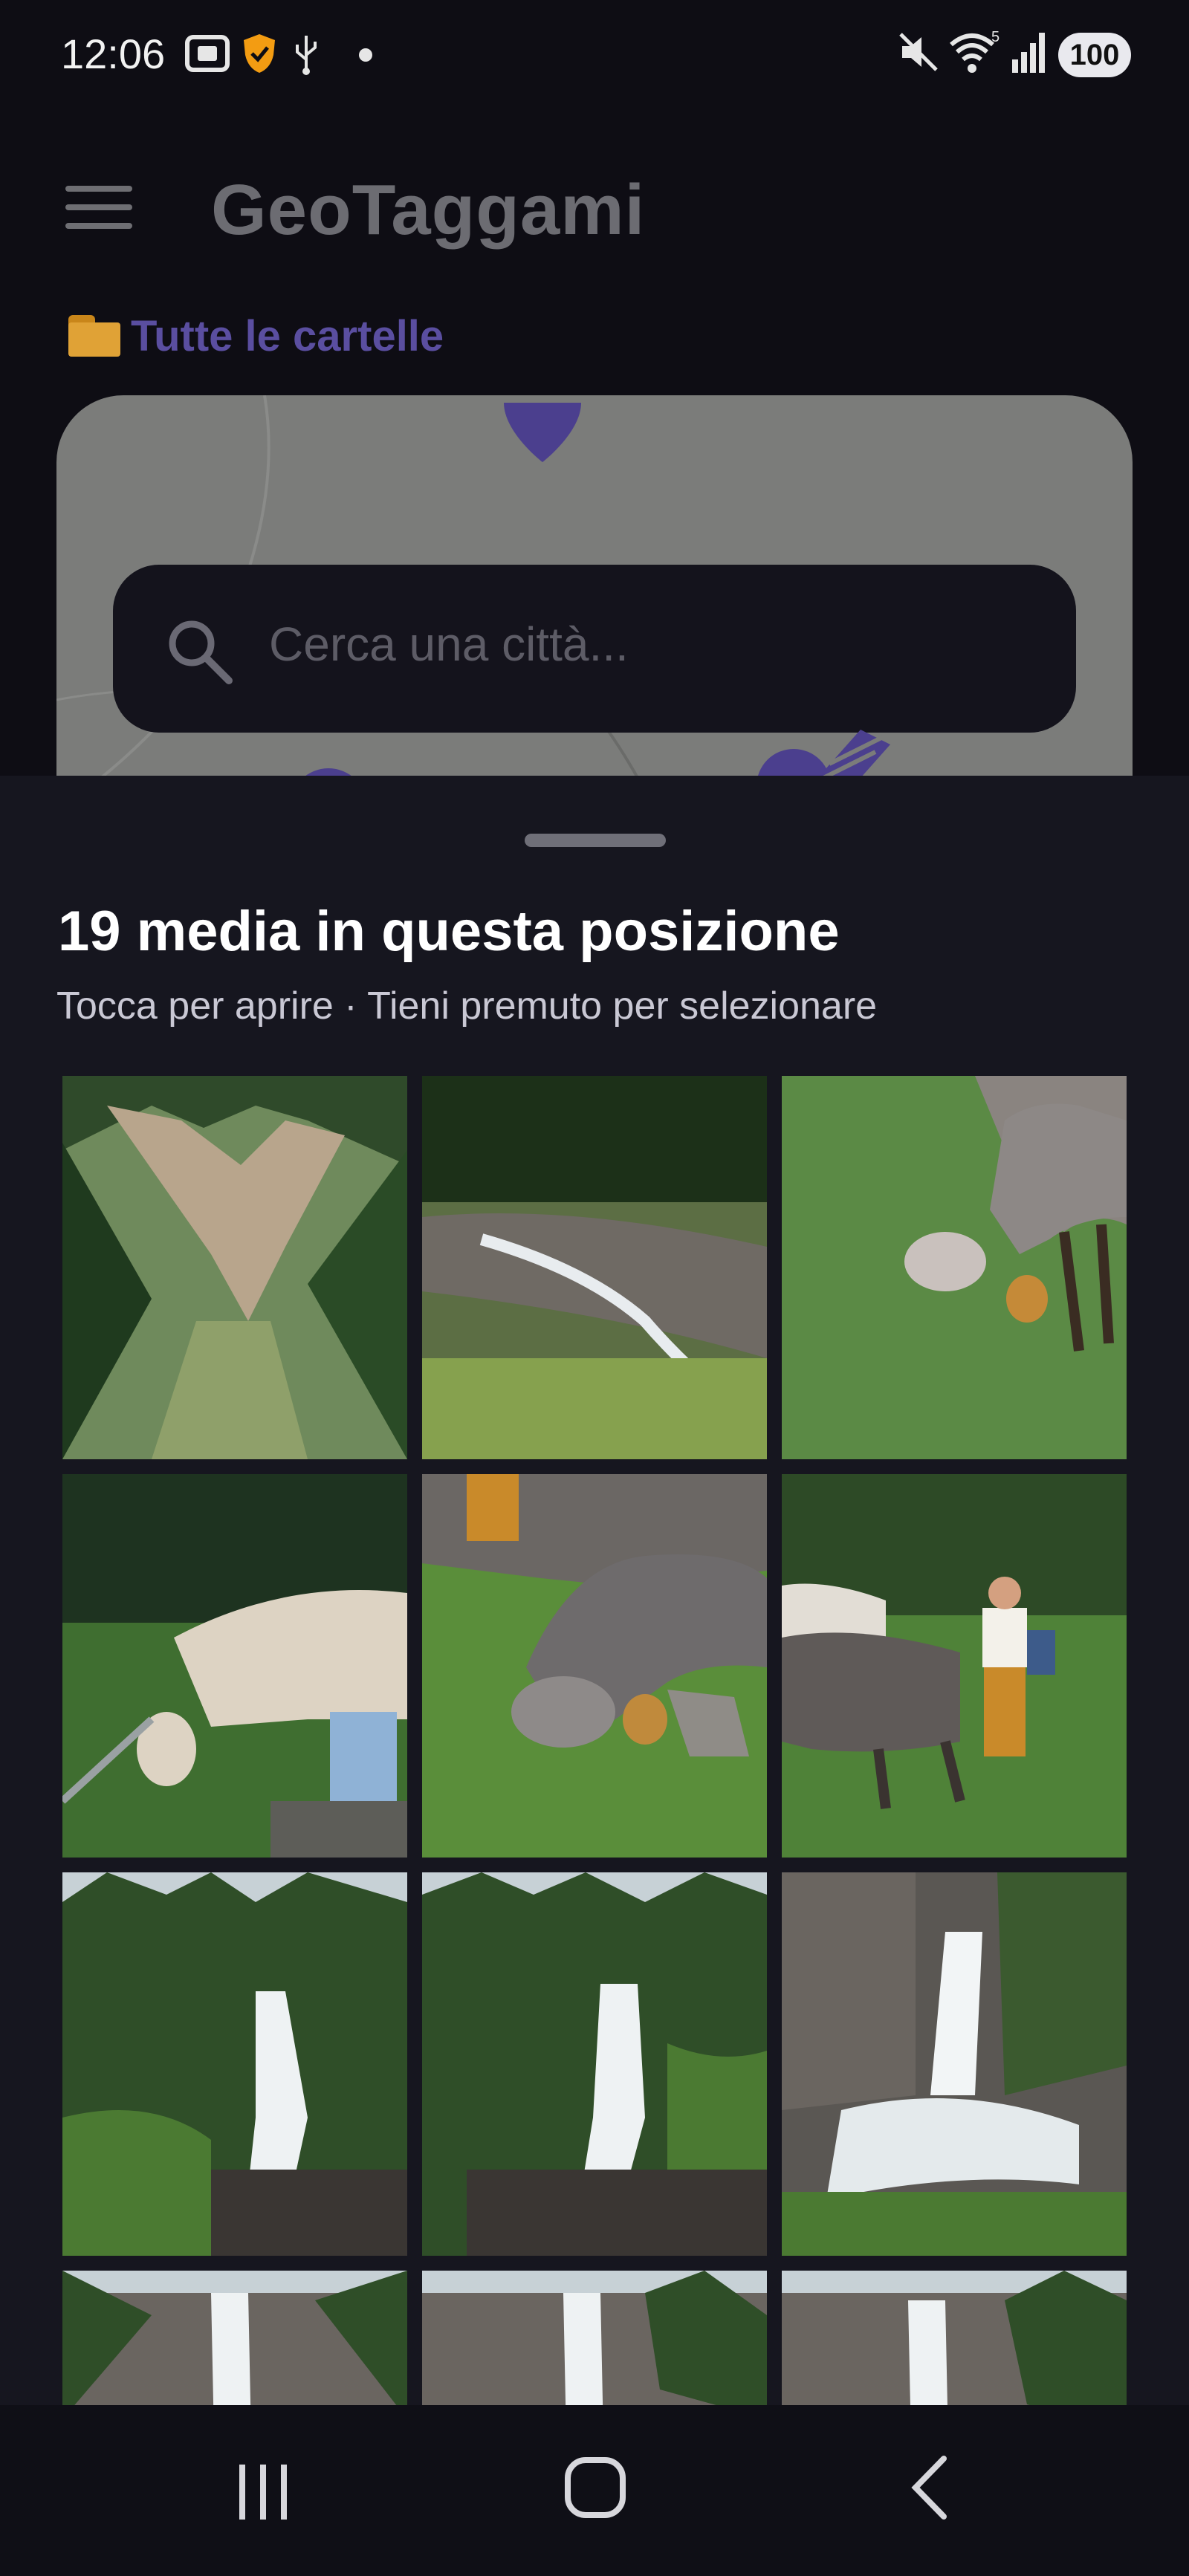 The height and width of the screenshot is (2576, 1189). What do you see at coordinates (288, 335) in the screenshot?
I see `folder-link-label: Tutte le cartelle` at bounding box center [288, 335].